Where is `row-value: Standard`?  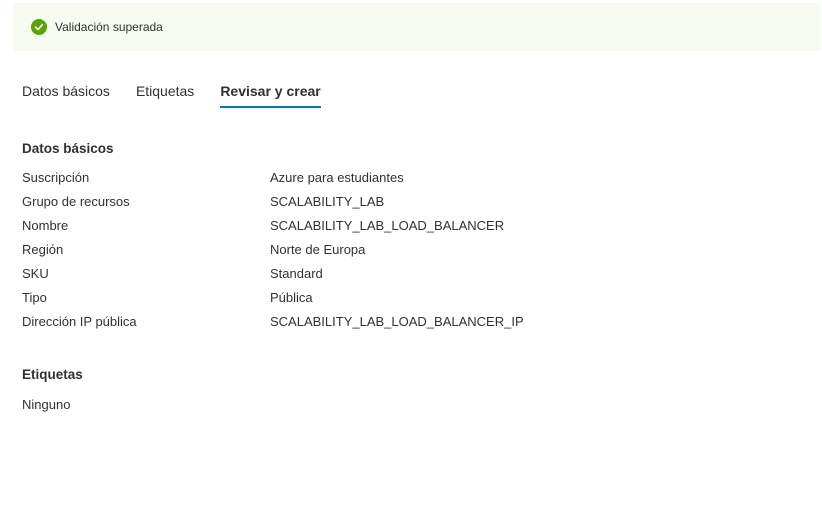 row-value: Standard is located at coordinates (296, 273).